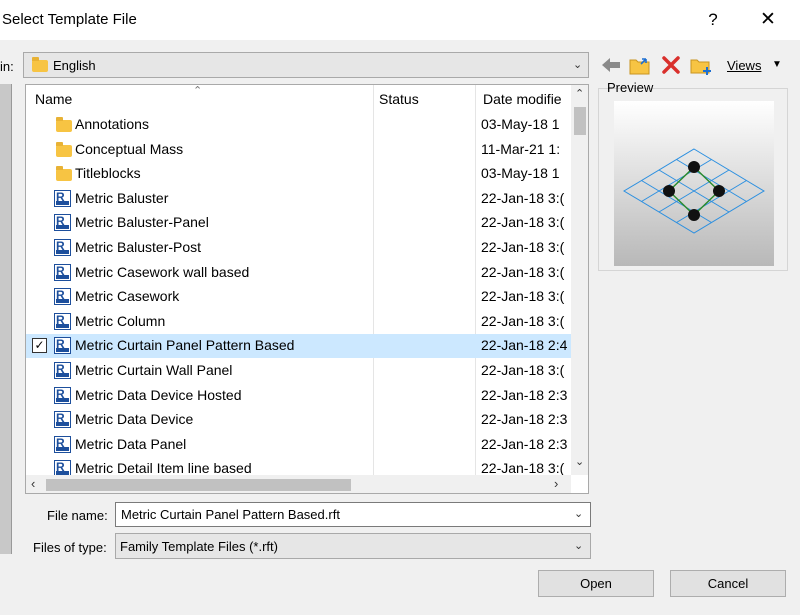 The width and height of the screenshot is (800, 615). Describe the element at coordinates (522, 99) in the screenshot. I see `column-header-date: Date modifie` at that location.